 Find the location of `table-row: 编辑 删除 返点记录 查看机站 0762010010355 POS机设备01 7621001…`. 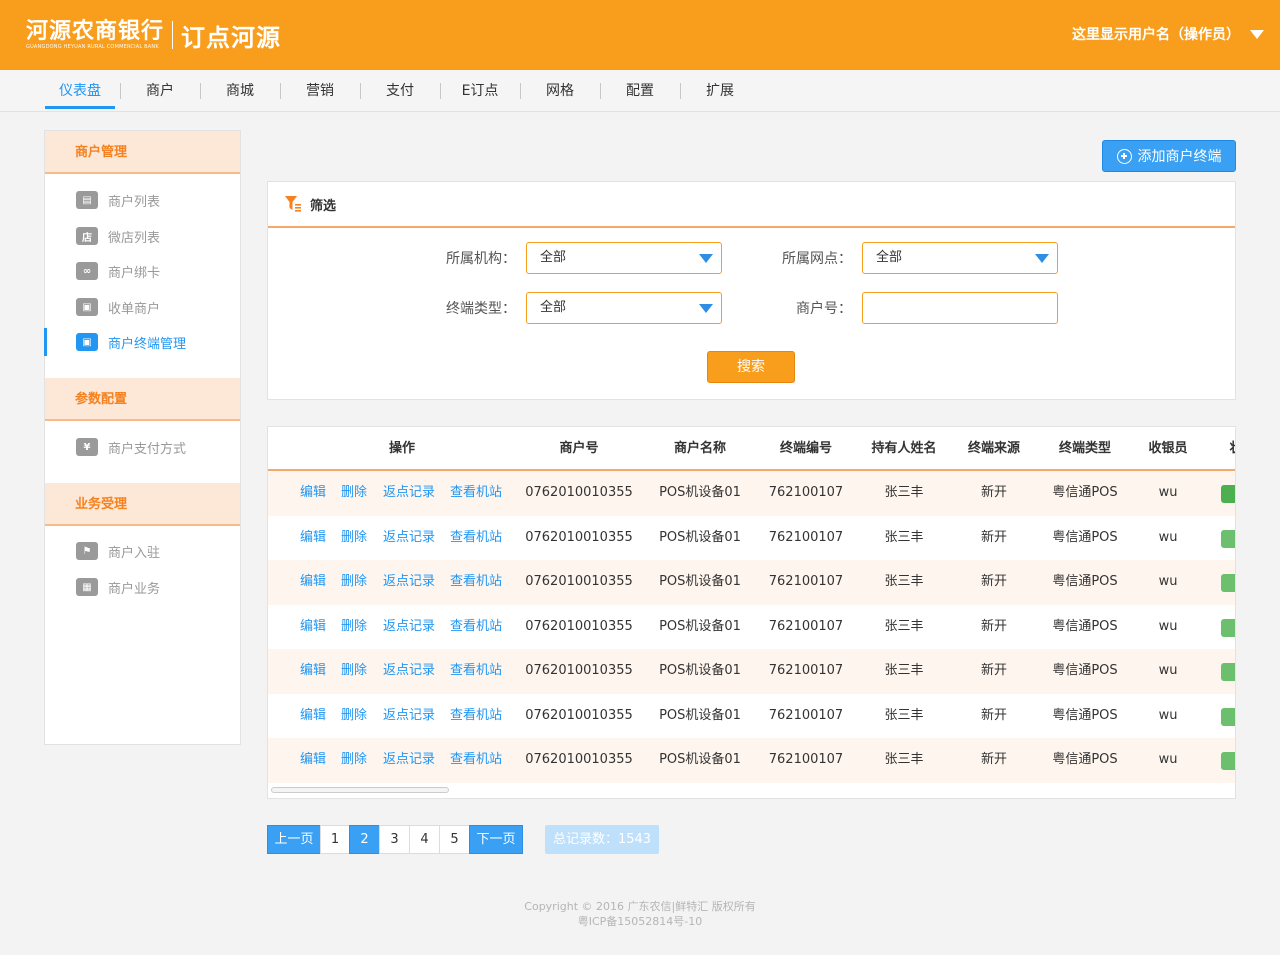

table-row: 编辑 删除 返点记录 查看机站 0762010010355 POS机设备01 7621001… is located at coordinates (751, 538).